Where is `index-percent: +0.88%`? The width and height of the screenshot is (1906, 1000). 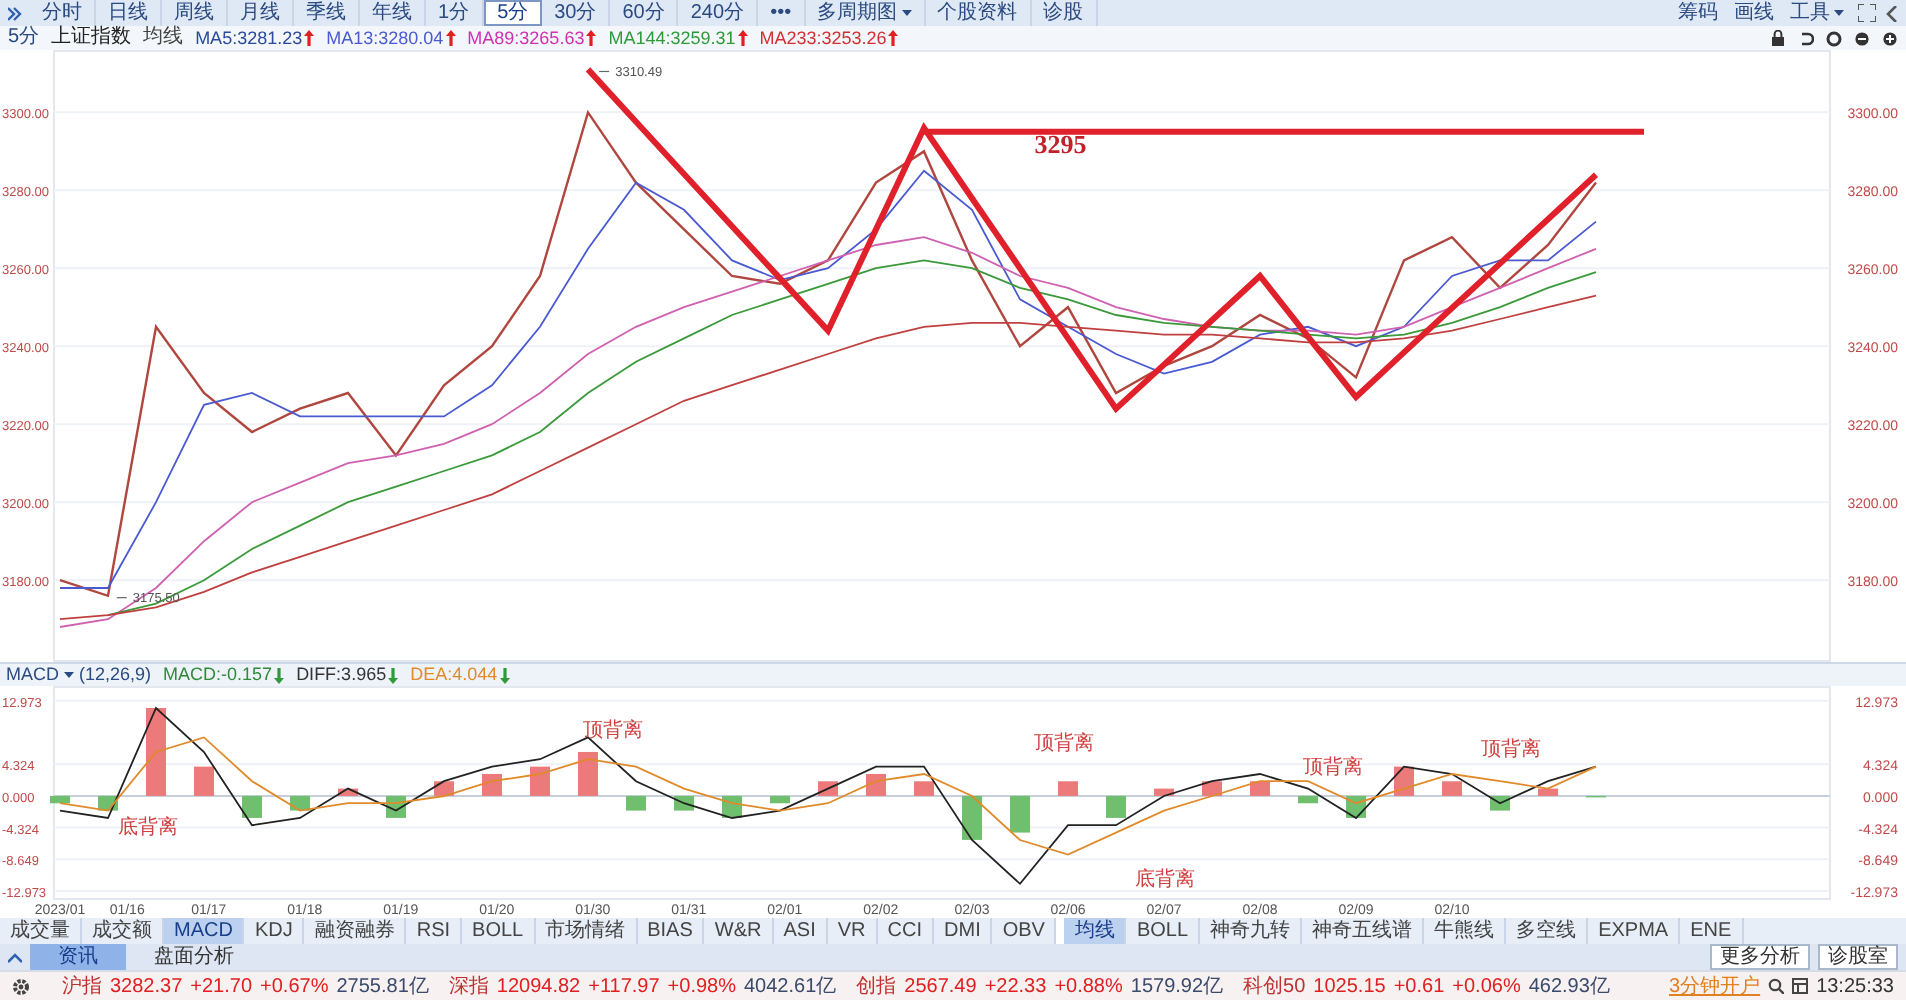
index-percent: +0.88% is located at coordinates (1088, 986).